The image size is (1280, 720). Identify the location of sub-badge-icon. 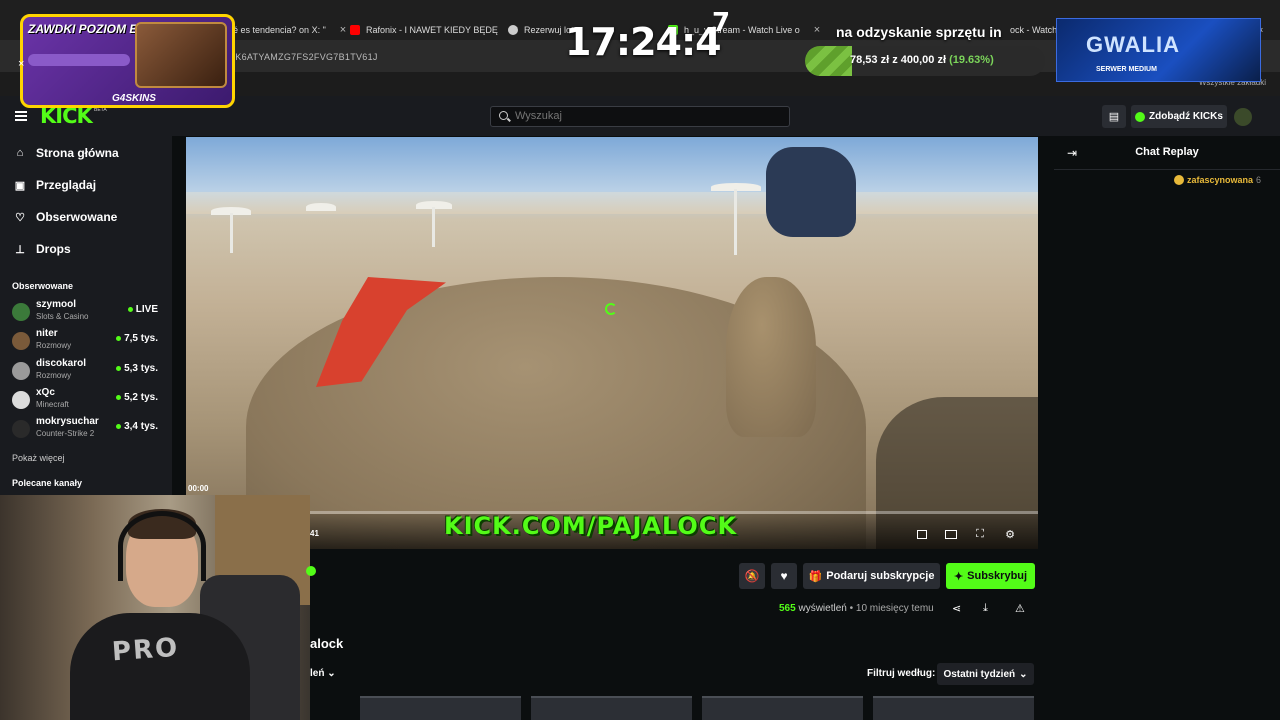
(1179, 180).